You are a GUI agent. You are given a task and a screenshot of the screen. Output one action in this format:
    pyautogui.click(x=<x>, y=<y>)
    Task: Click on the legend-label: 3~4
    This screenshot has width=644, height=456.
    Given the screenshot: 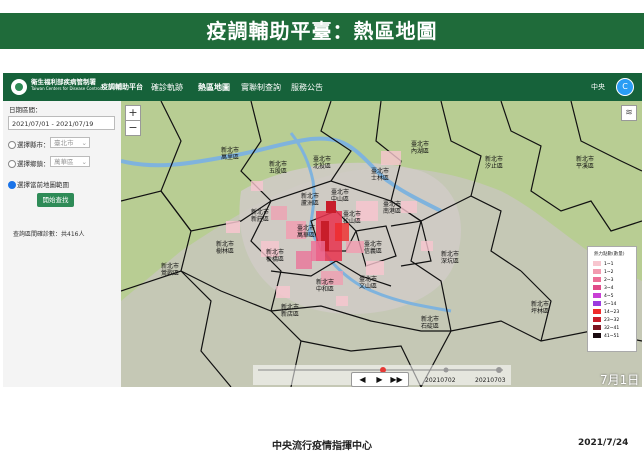 What is the action you would take?
    pyautogui.click(x=609, y=288)
    